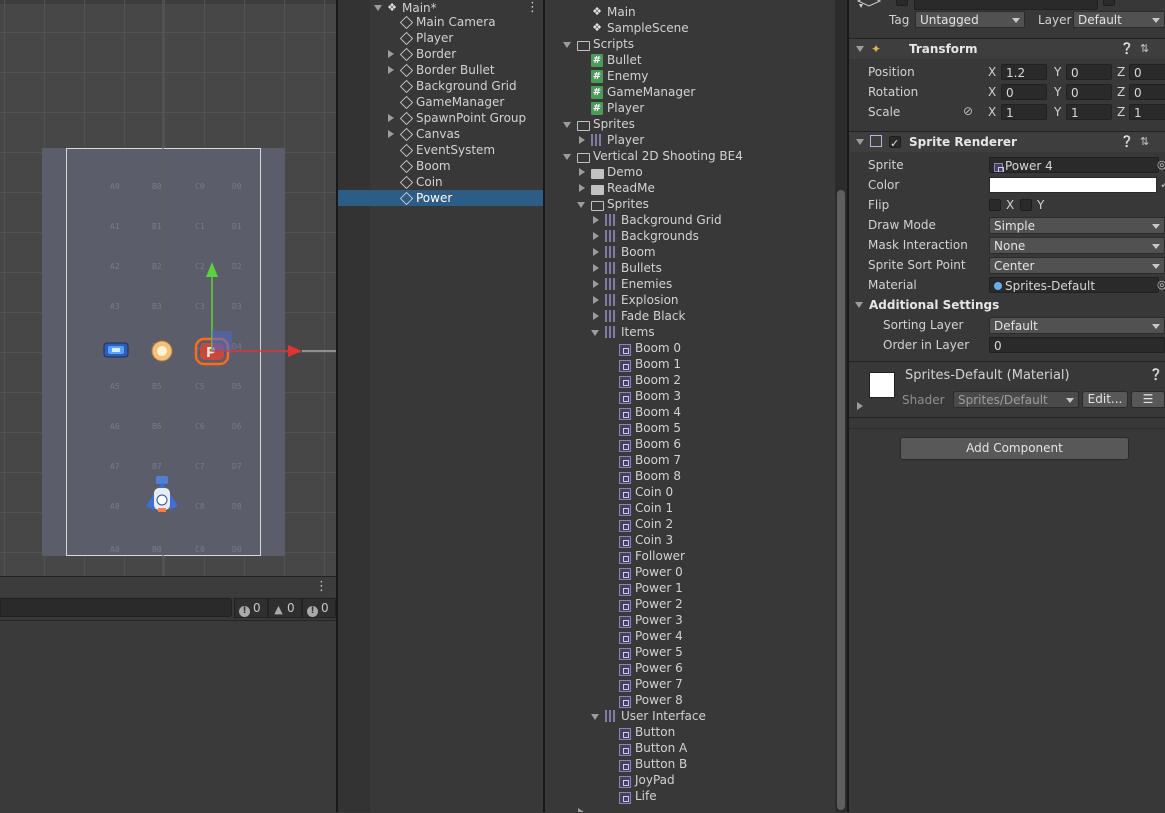  What do you see at coordinates (690, 508) in the screenshot?
I see `project-item: Coin 1` at bounding box center [690, 508].